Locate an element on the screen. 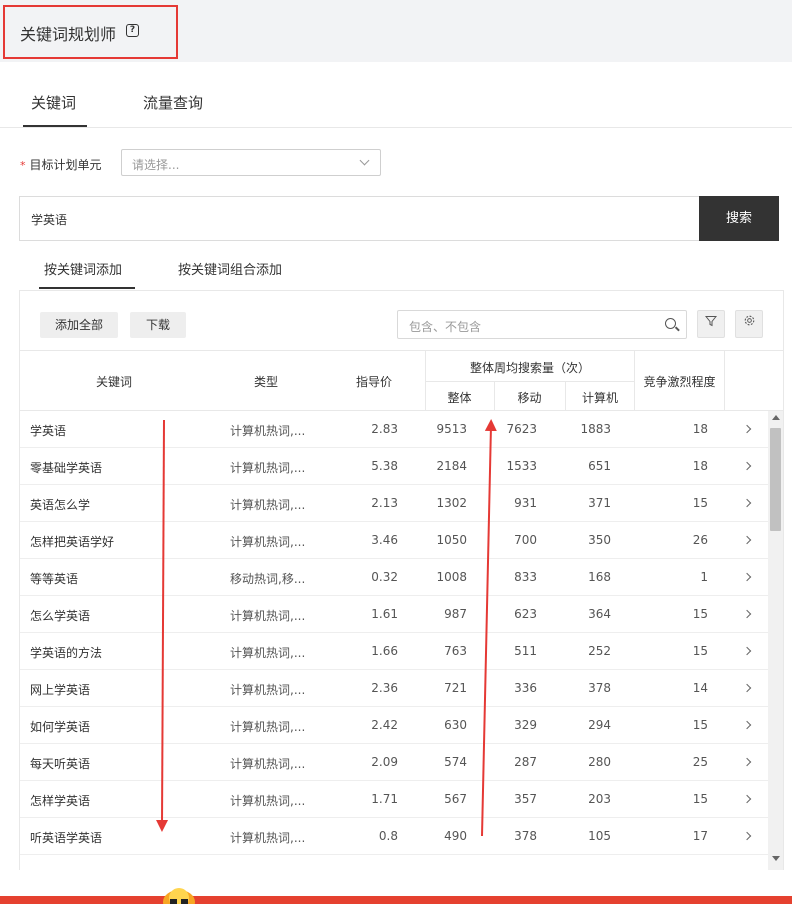  target-unit-label: * 目标计划单元 is located at coordinates (61, 164).